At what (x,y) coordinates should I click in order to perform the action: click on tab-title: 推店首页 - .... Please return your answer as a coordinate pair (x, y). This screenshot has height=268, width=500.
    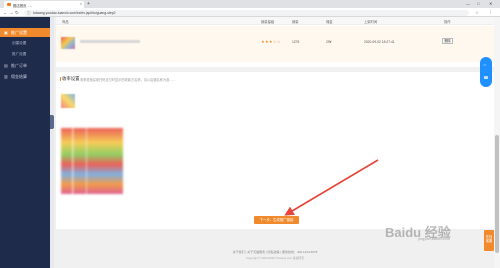
    Looking at the image, I should click on (23, 5).